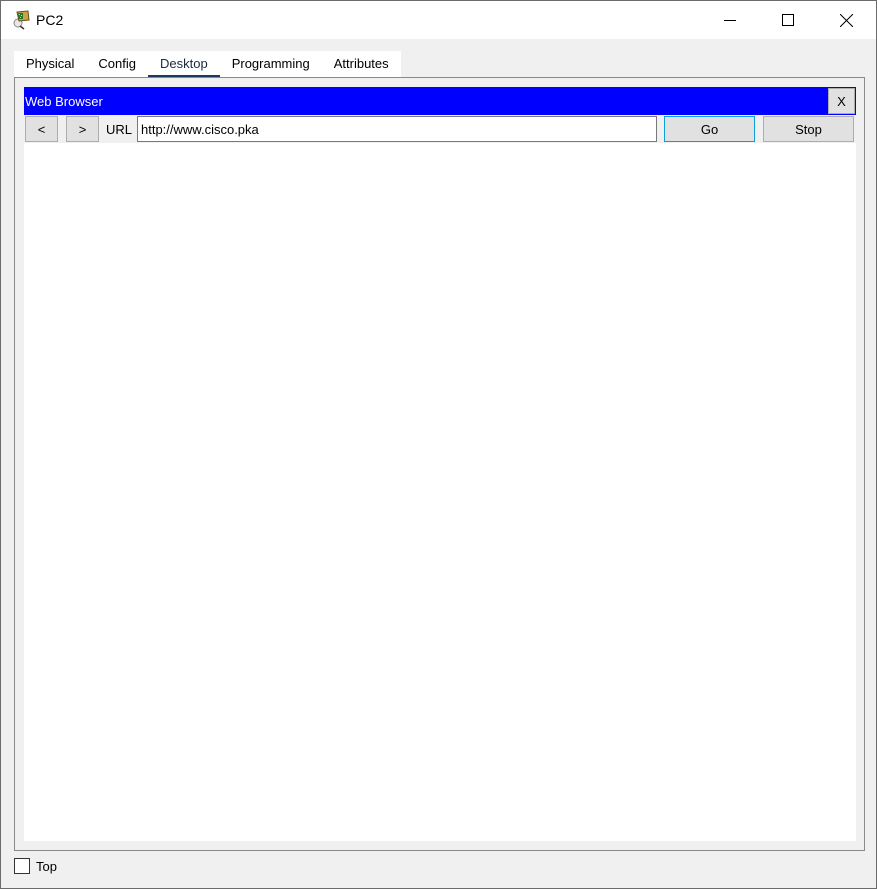  What do you see at coordinates (50, 20) in the screenshot?
I see `window-title: PC2` at bounding box center [50, 20].